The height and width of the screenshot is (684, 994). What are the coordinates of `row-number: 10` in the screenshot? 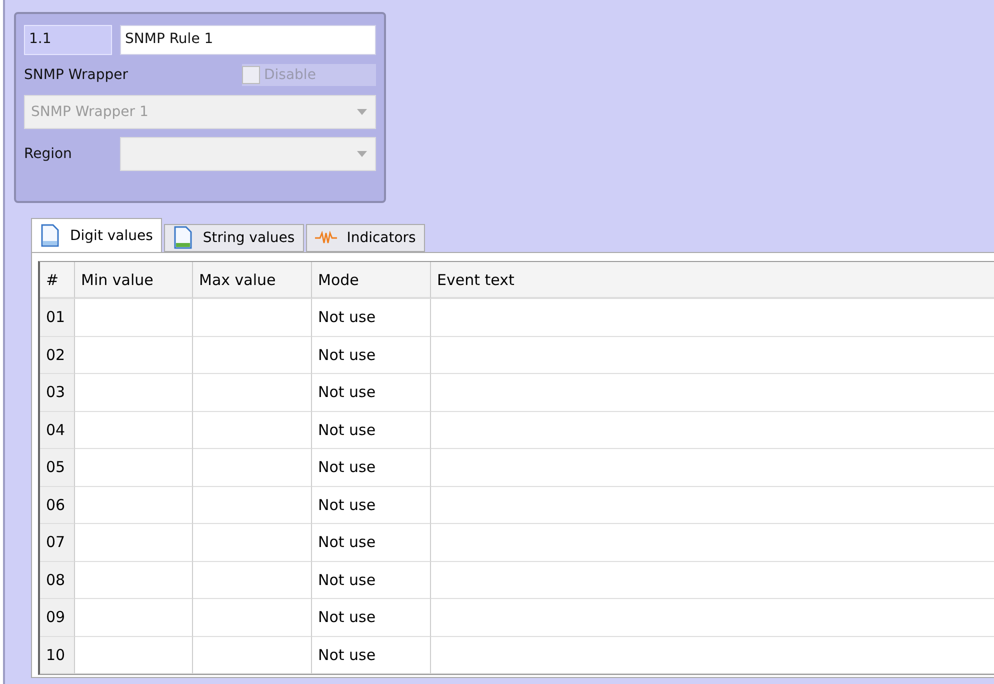 It's located at (57, 655).